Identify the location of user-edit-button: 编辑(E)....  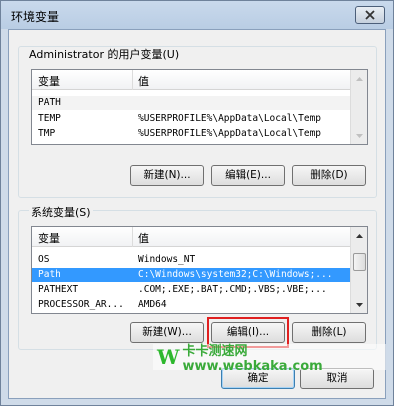
(248, 175).